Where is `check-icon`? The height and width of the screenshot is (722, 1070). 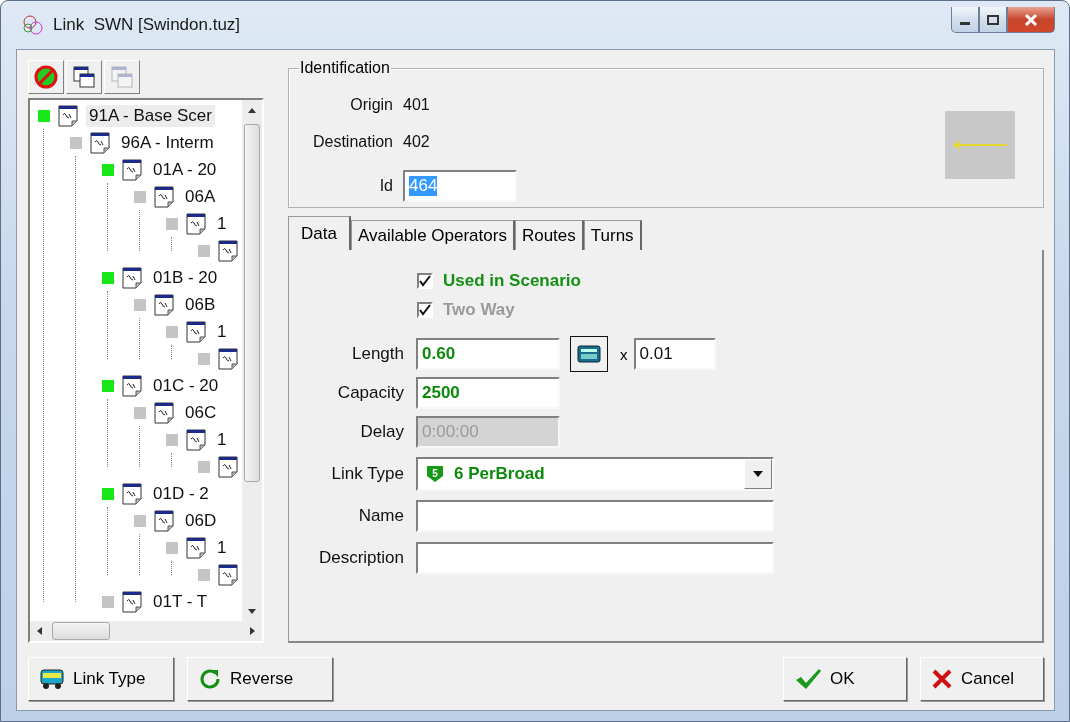 check-icon is located at coordinates (808, 679).